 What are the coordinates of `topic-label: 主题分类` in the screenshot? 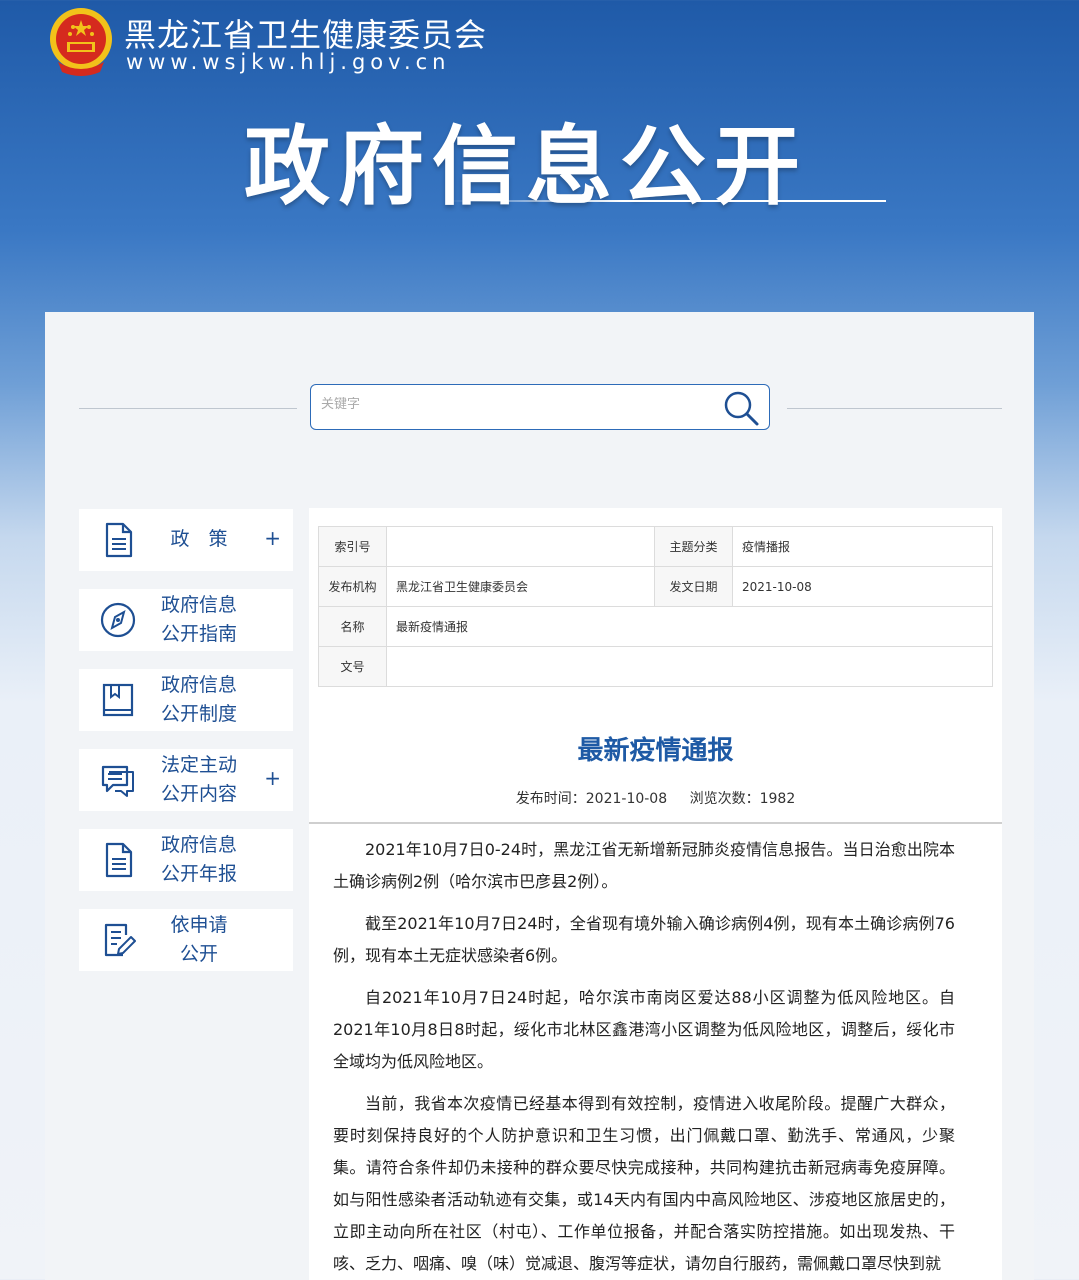 It's located at (693, 546).